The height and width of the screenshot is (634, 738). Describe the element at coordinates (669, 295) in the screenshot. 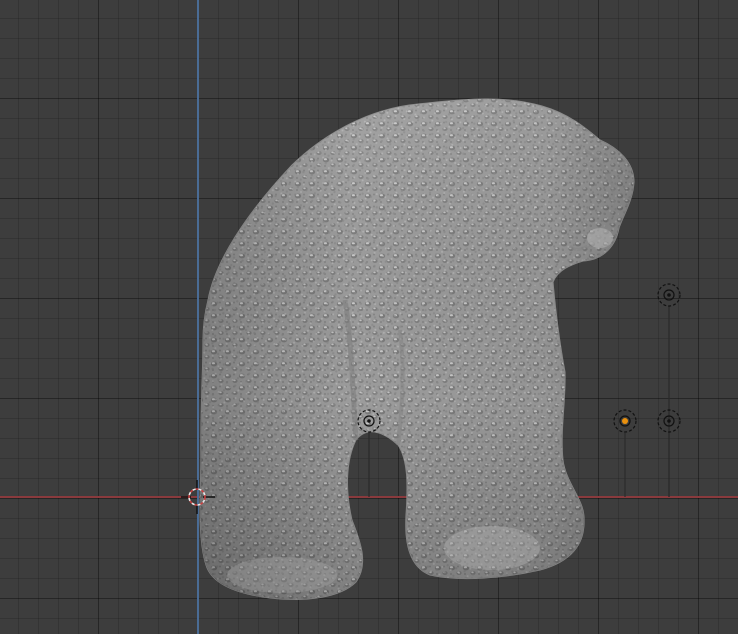

I see `light-marker` at that location.